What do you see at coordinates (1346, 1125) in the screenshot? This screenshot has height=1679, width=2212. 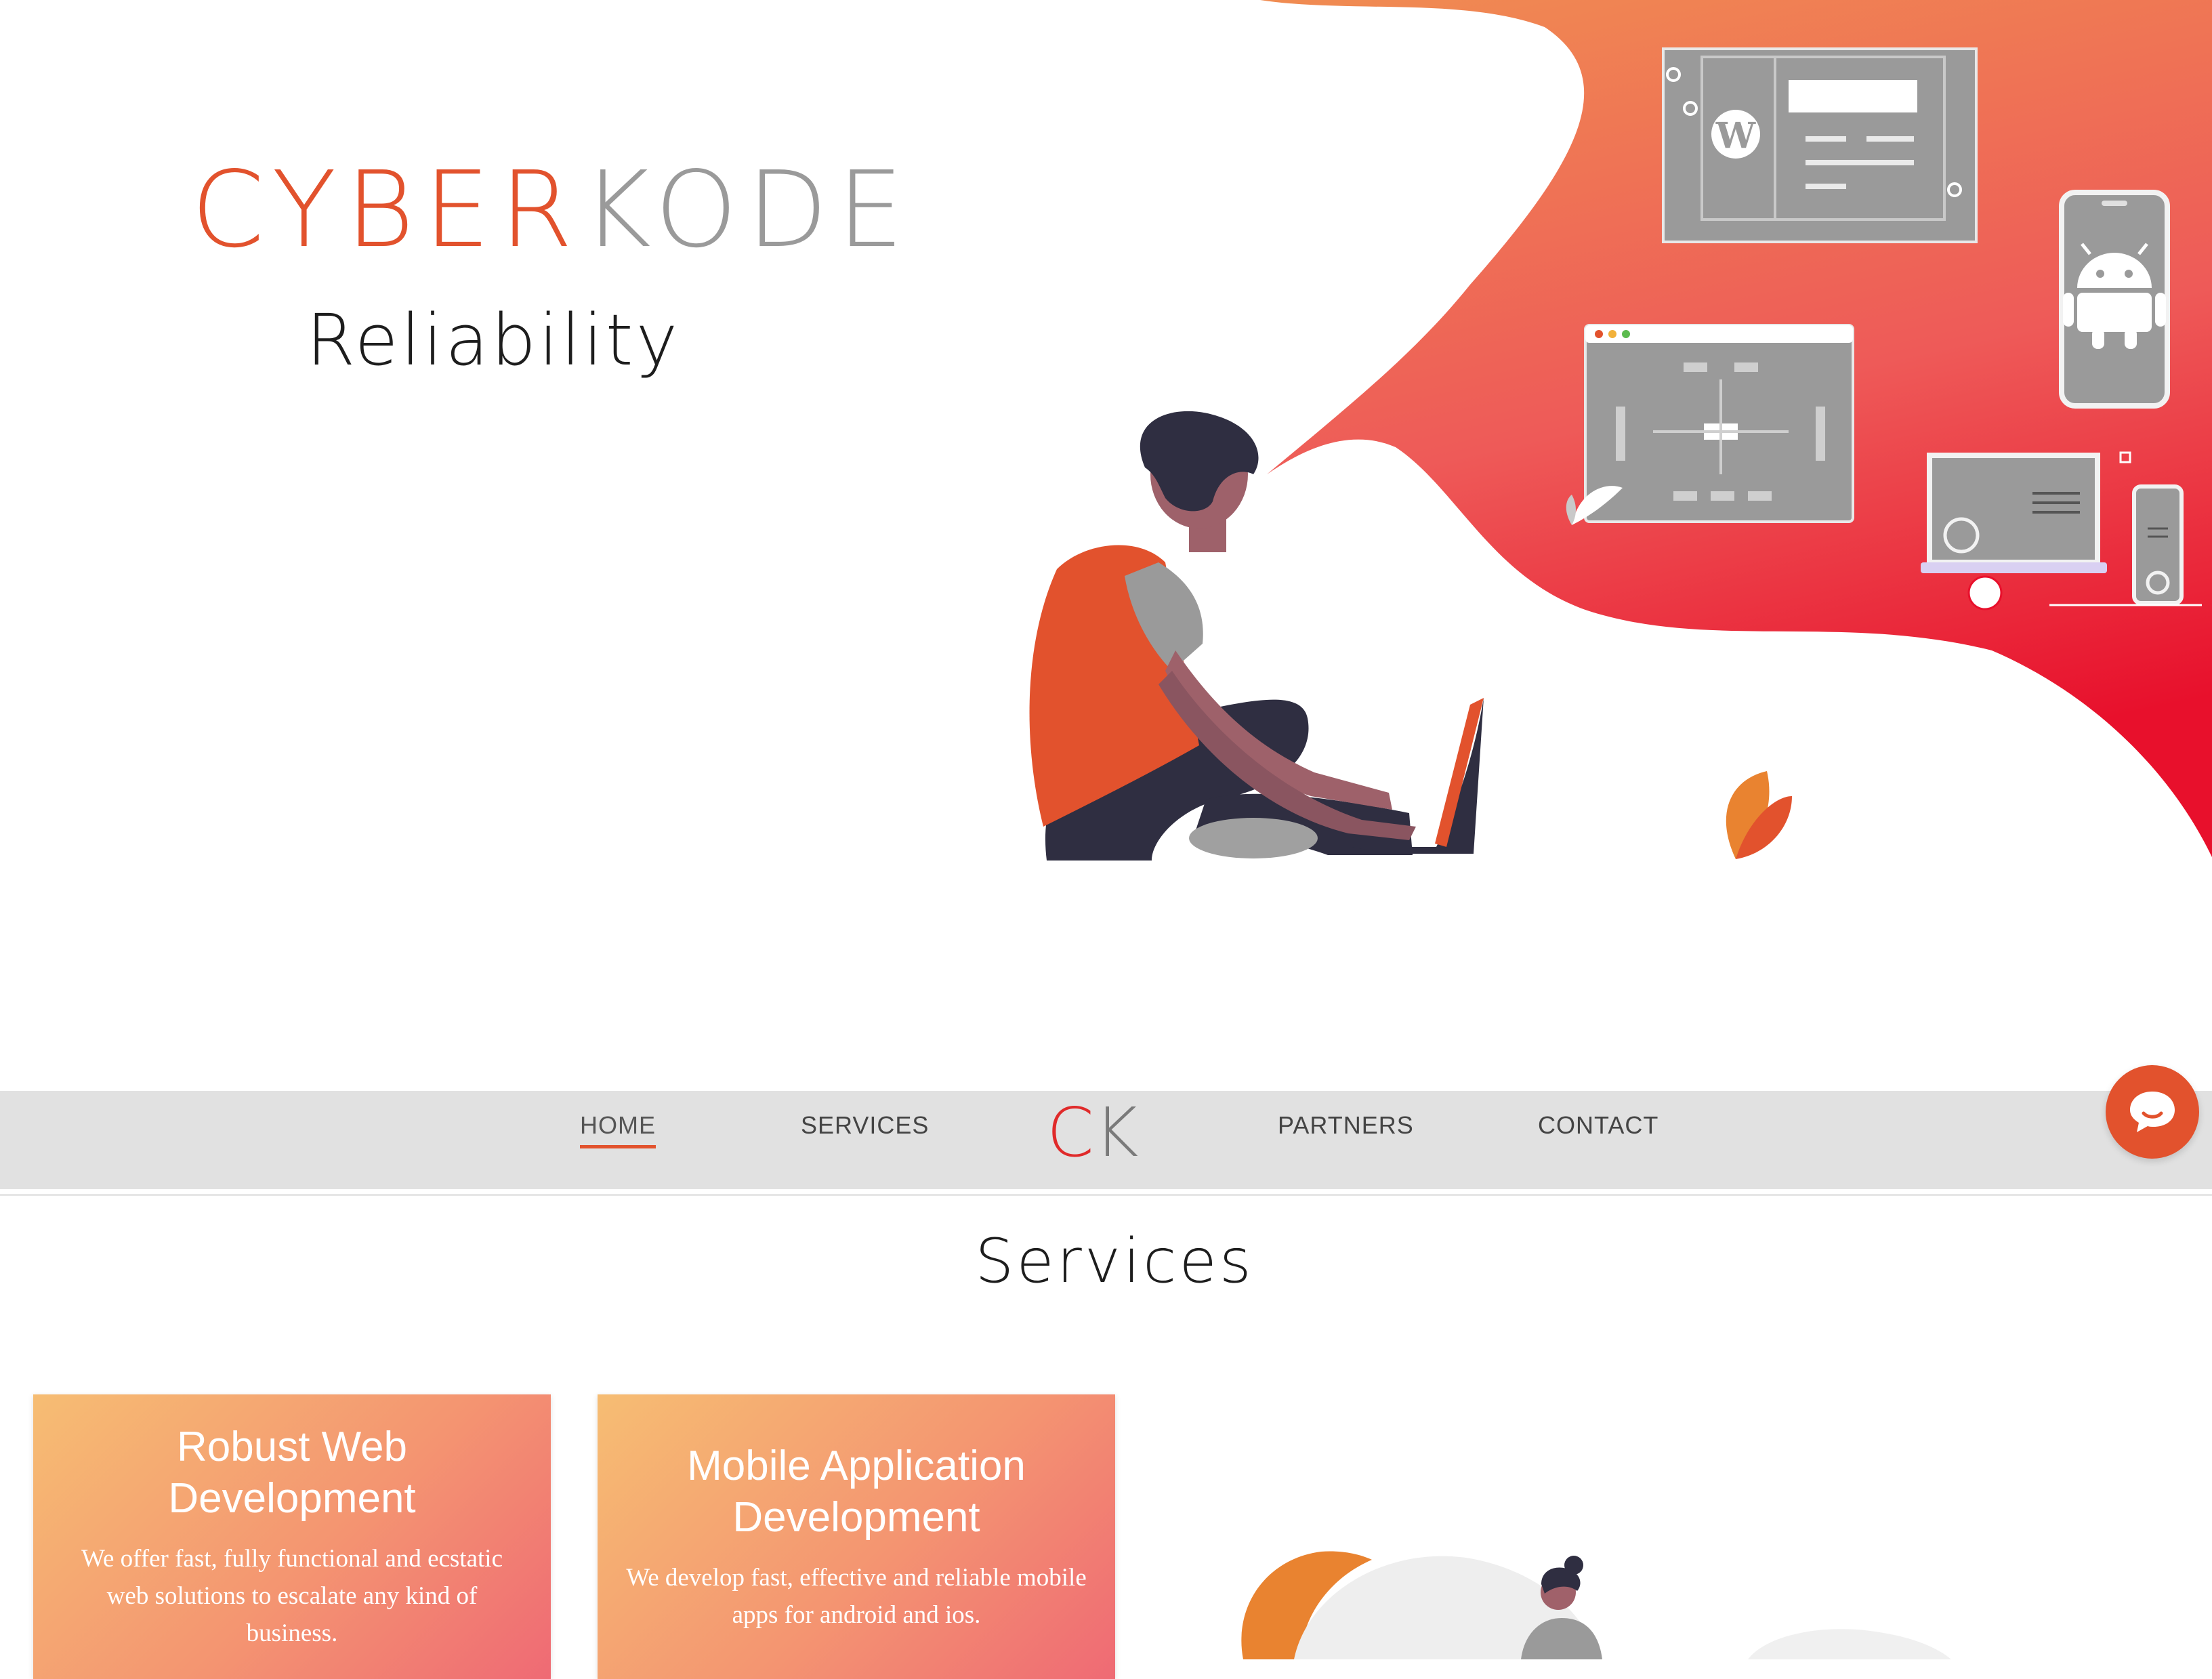 I see `nav-partners-link: PARTNERS` at bounding box center [1346, 1125].